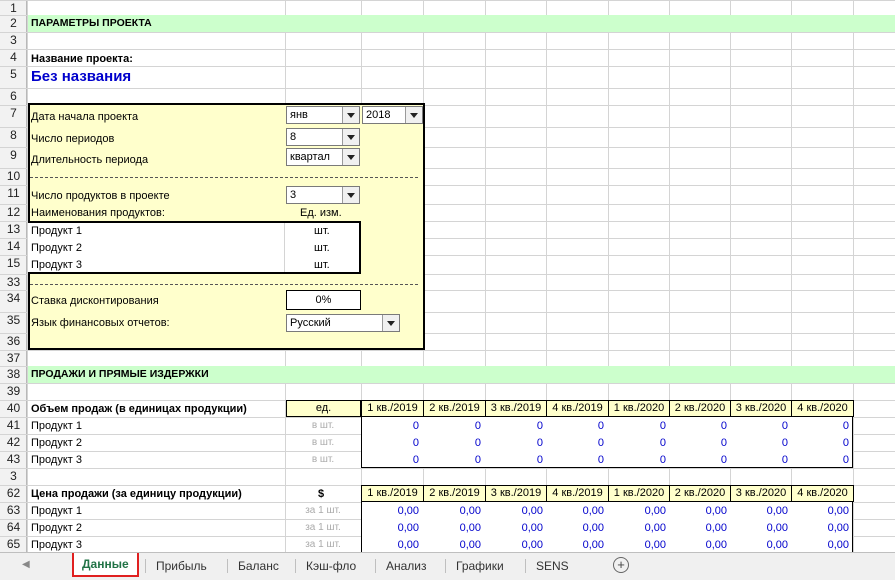  Describe the element at coordinates (105, 565) in the screenshot. I see `sheet-tab: Данные` at that location.